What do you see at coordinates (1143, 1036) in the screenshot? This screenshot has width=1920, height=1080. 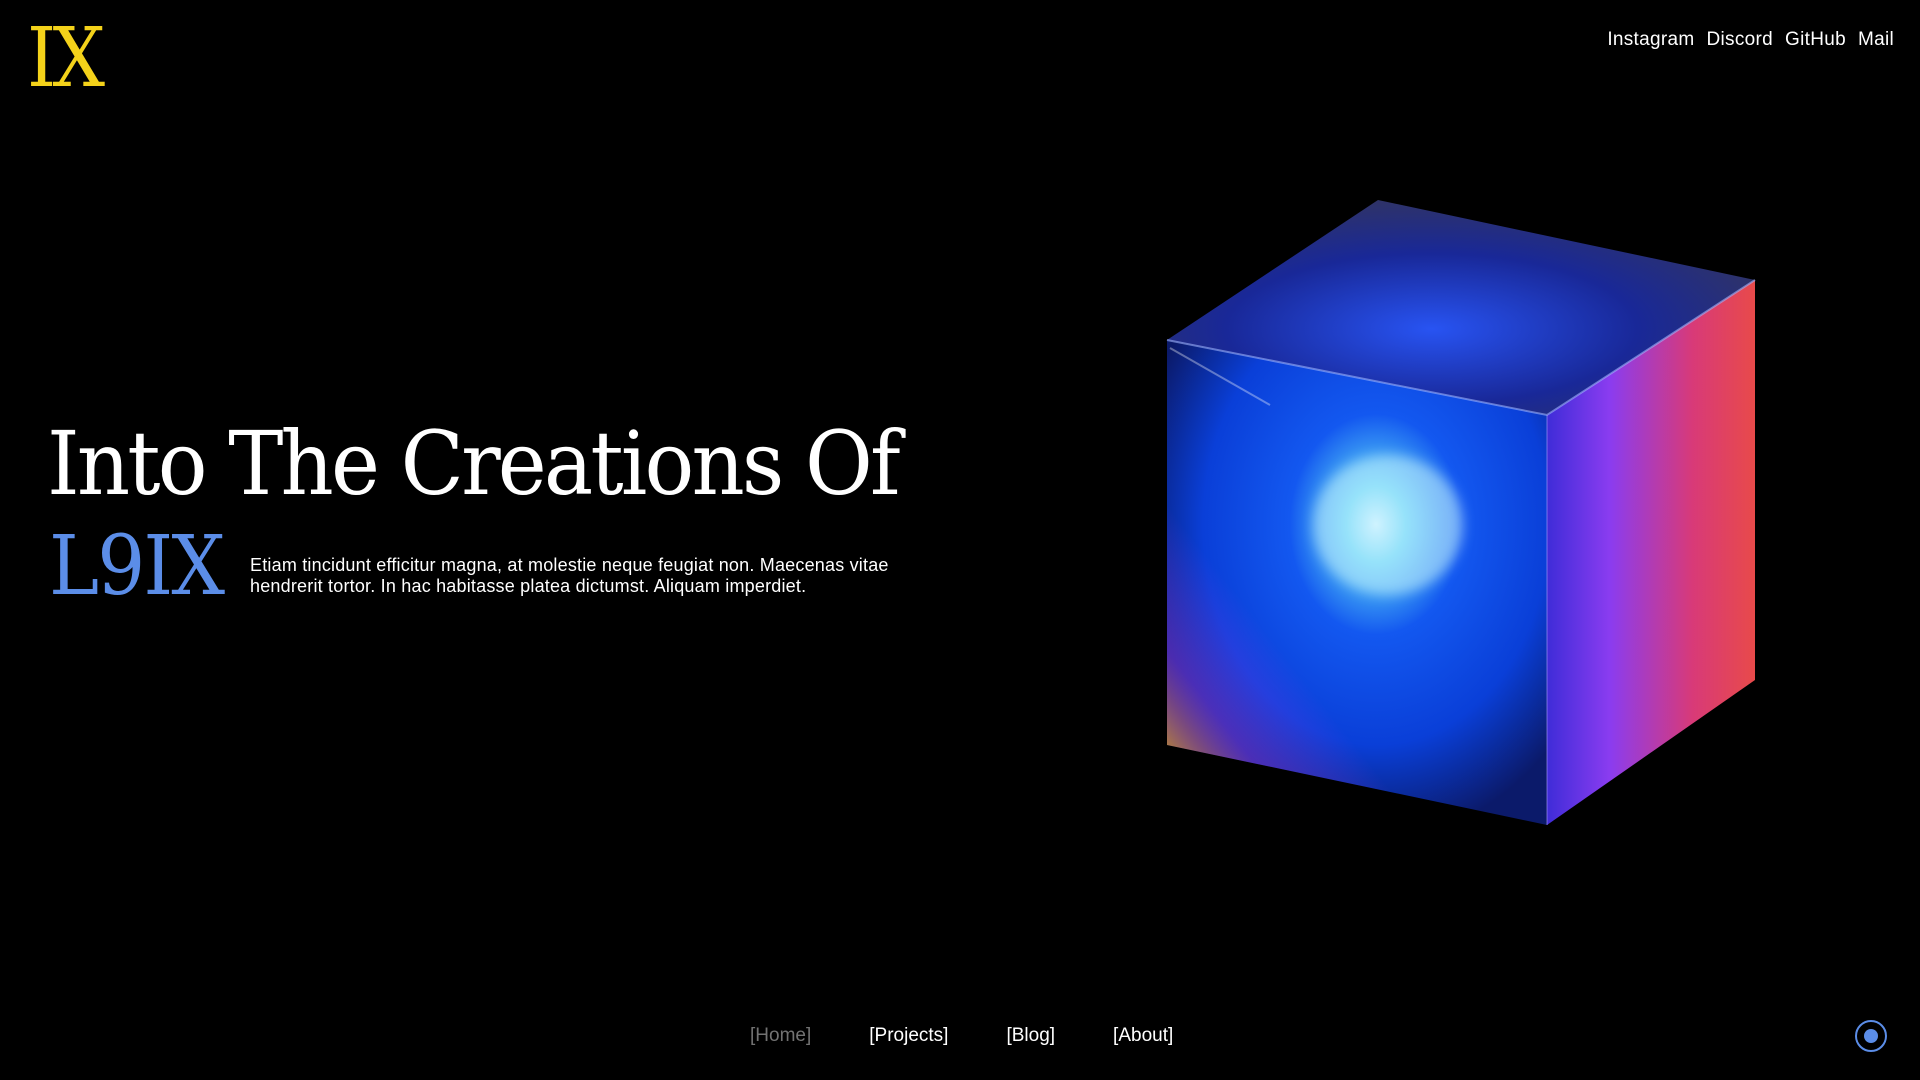 I see `nav-about: [About]` at bounding box center [1143, 1036].